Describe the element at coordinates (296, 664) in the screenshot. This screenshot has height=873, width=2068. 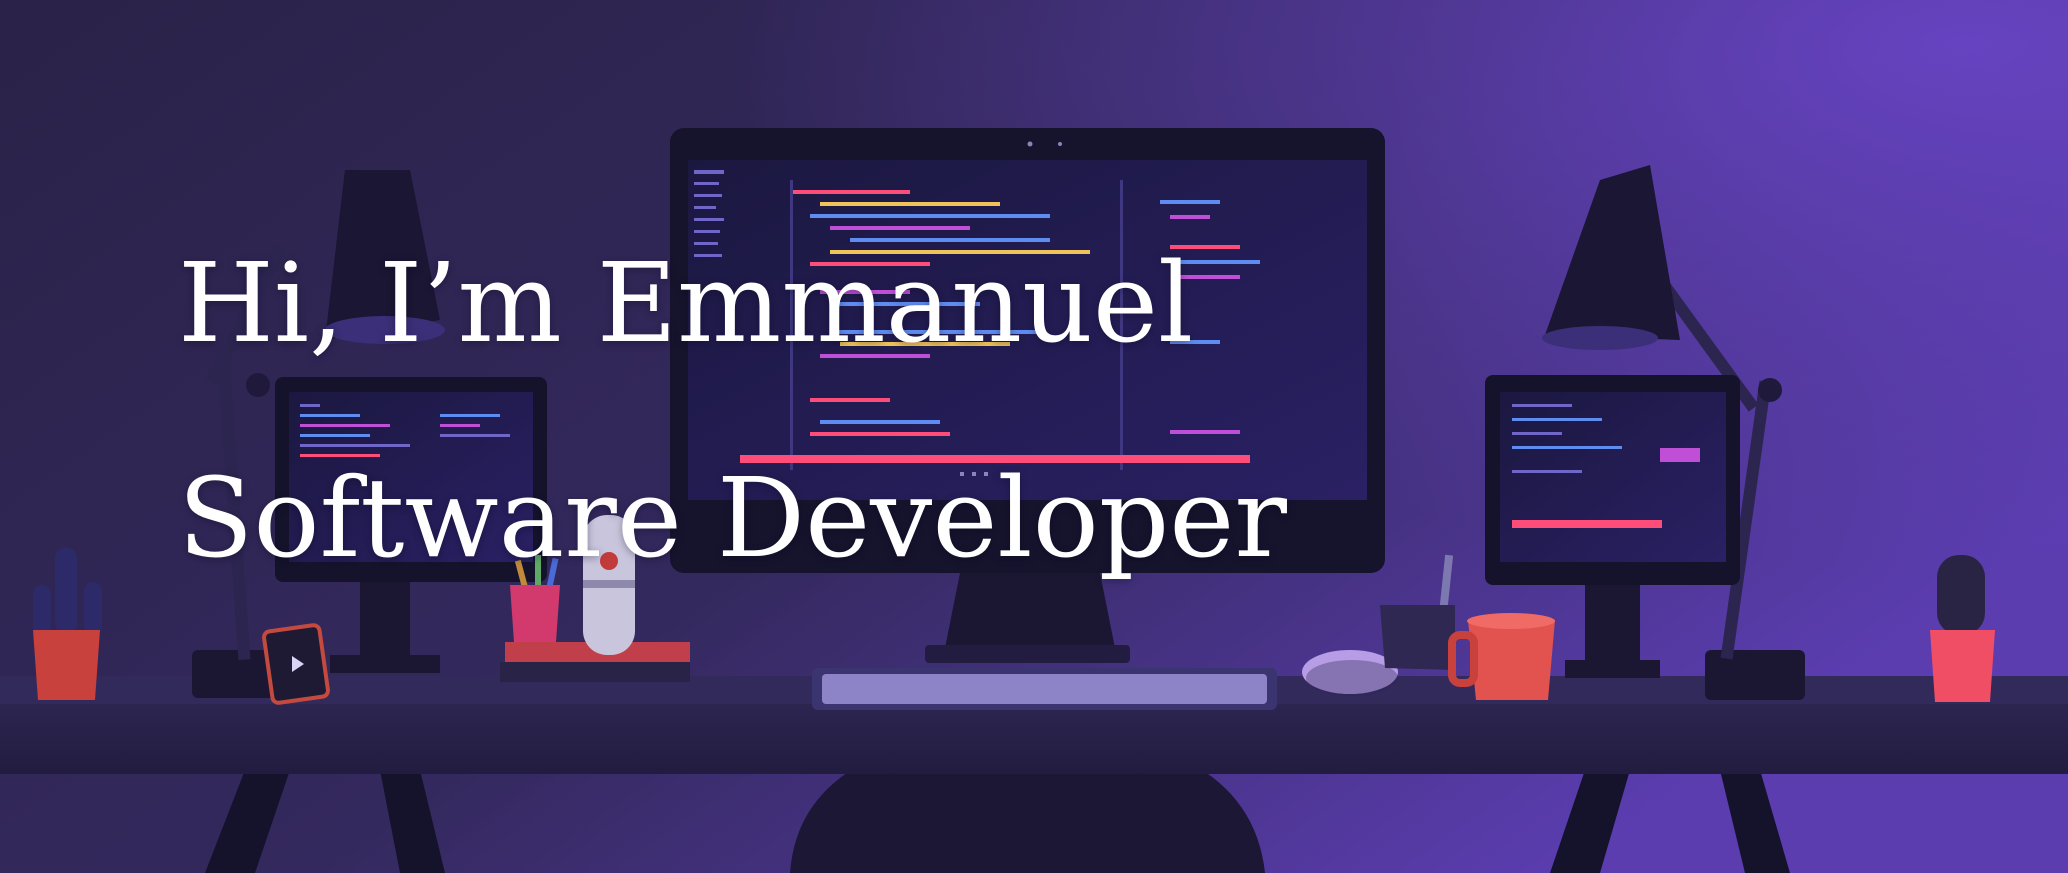
I see `photo-frame` at that location.